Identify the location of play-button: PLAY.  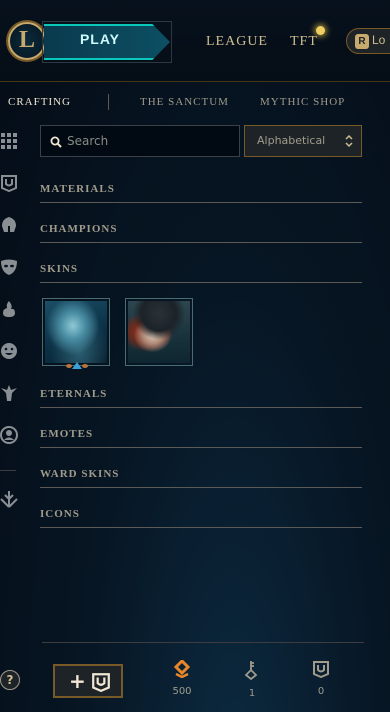
(107, 42).